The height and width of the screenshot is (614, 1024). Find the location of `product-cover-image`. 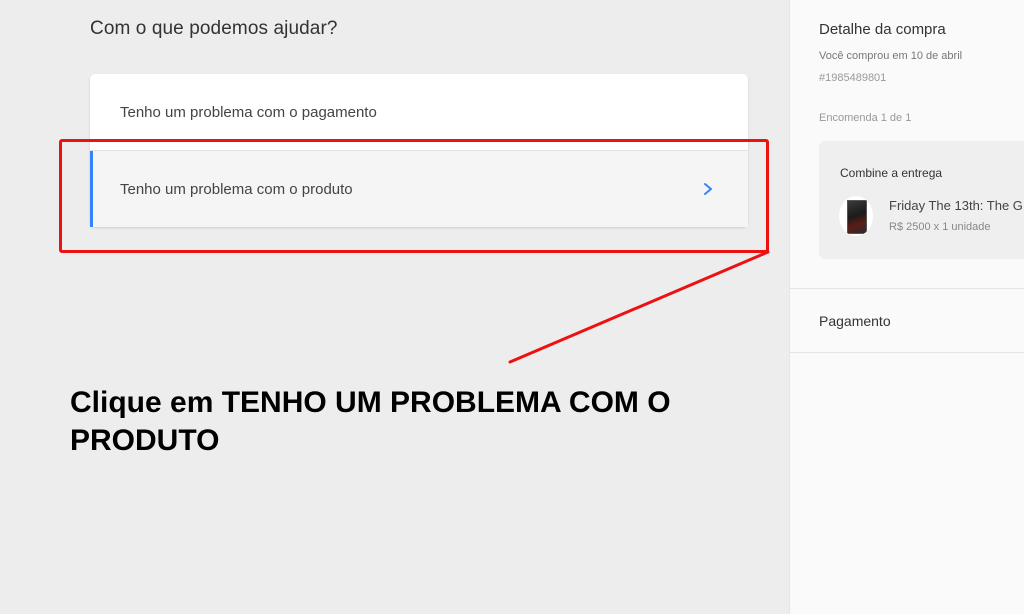

product-cover-image is located at coordinates (857, 217).